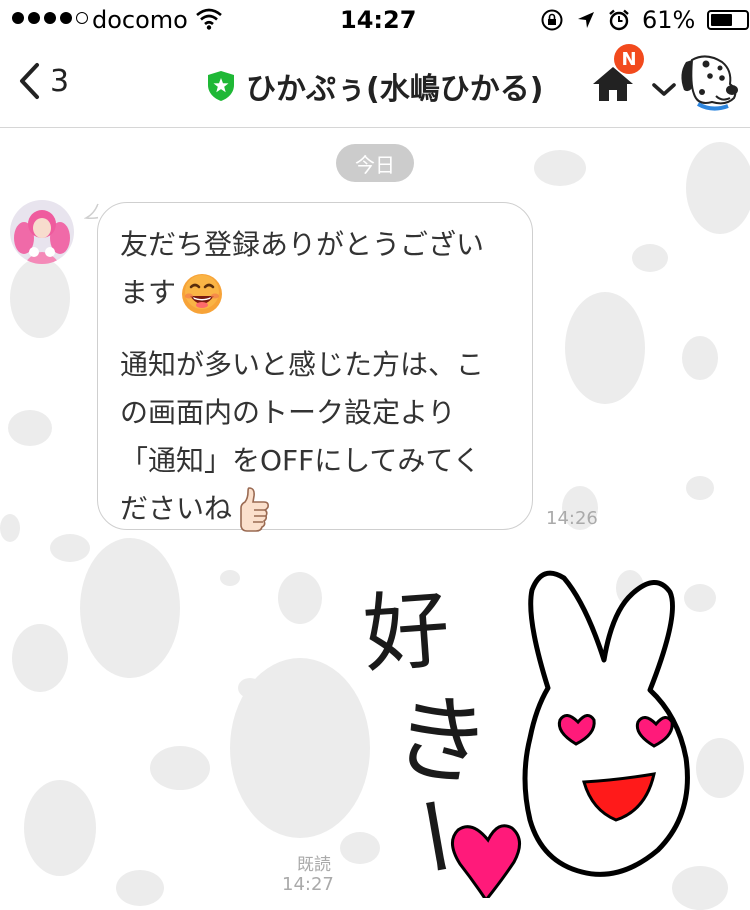 This screenshot has height=910, width=750. Describe the element at coordinates (586, 20) in the screenshot. I see `location-arrow-icon` at that location.